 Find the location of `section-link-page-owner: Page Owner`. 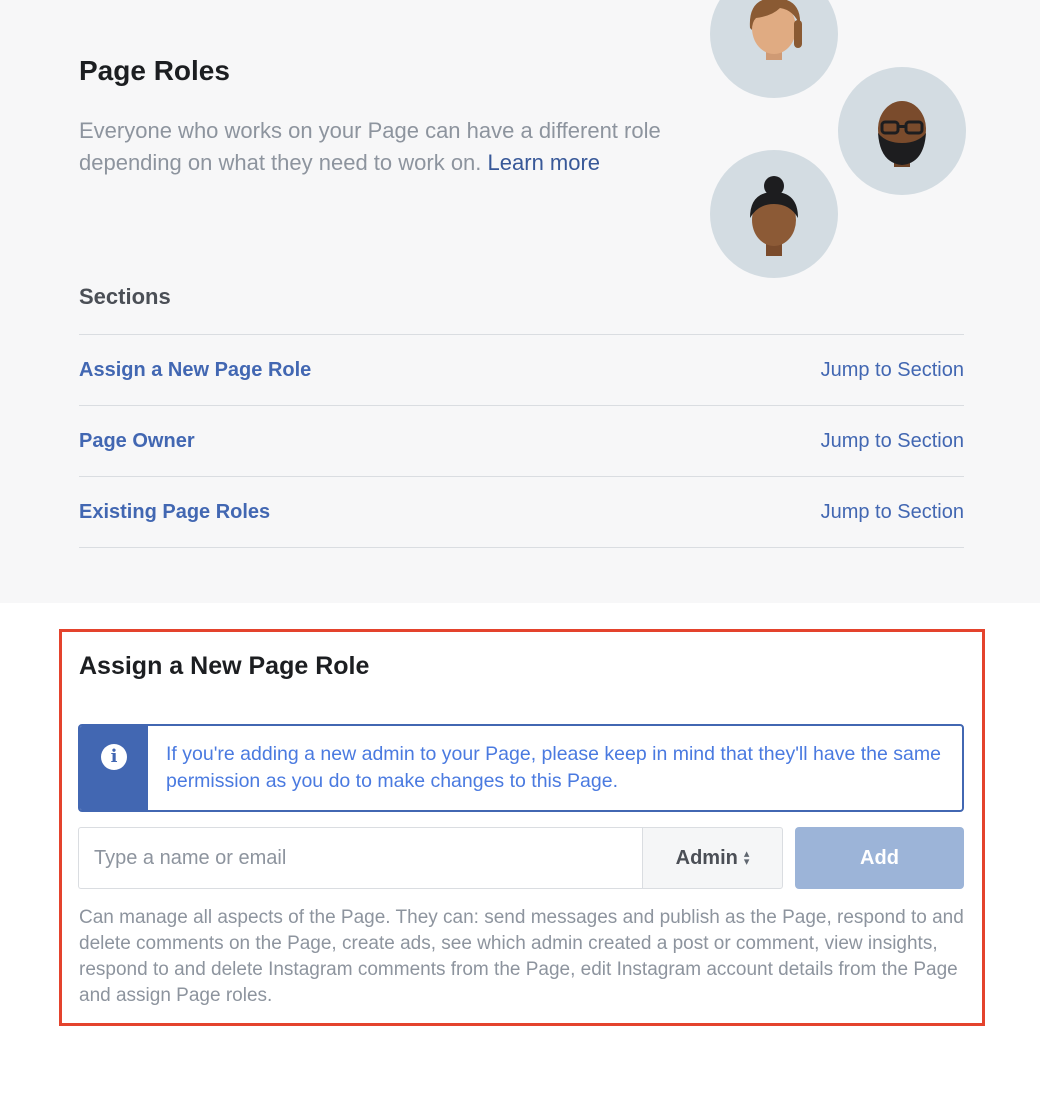

section-link-page-owner: Page Owner is located at coordinates (137, 441).